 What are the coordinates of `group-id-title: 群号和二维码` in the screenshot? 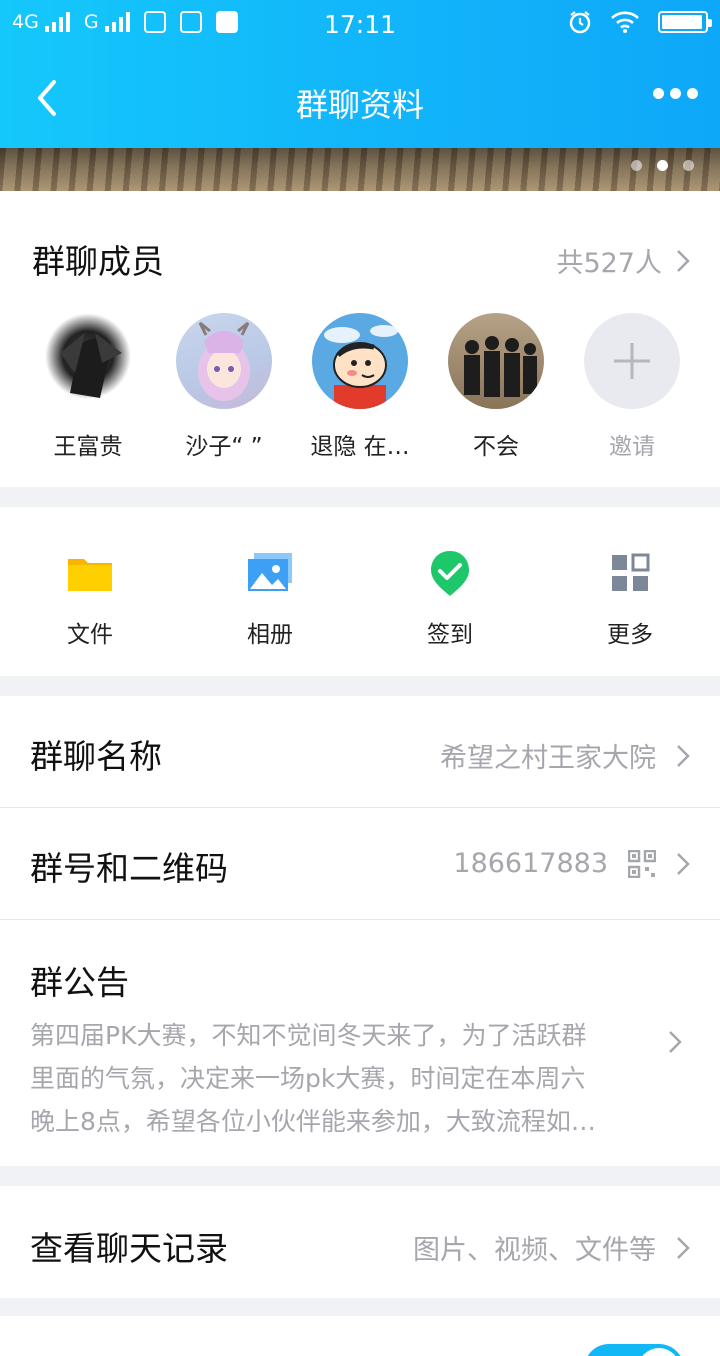 It's located at (129, 868).